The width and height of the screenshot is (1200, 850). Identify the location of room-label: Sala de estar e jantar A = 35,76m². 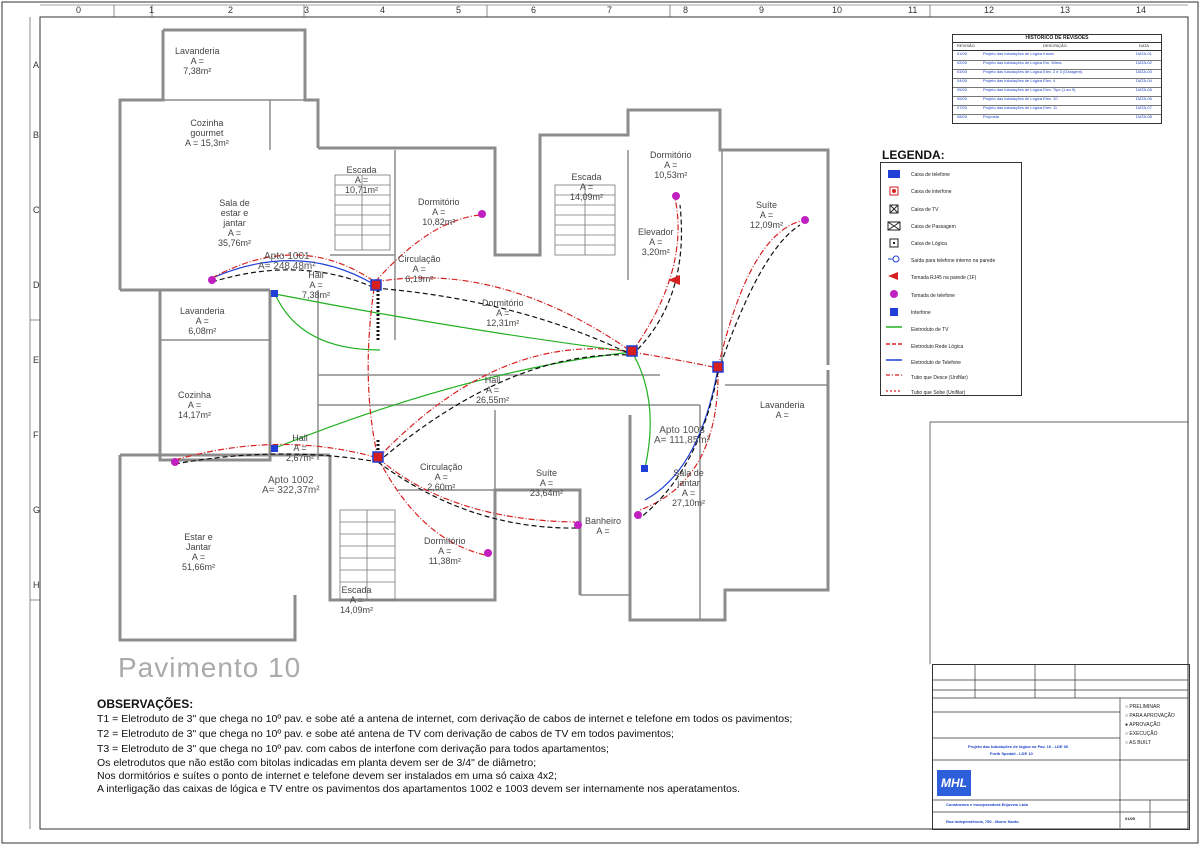
(235, 223).